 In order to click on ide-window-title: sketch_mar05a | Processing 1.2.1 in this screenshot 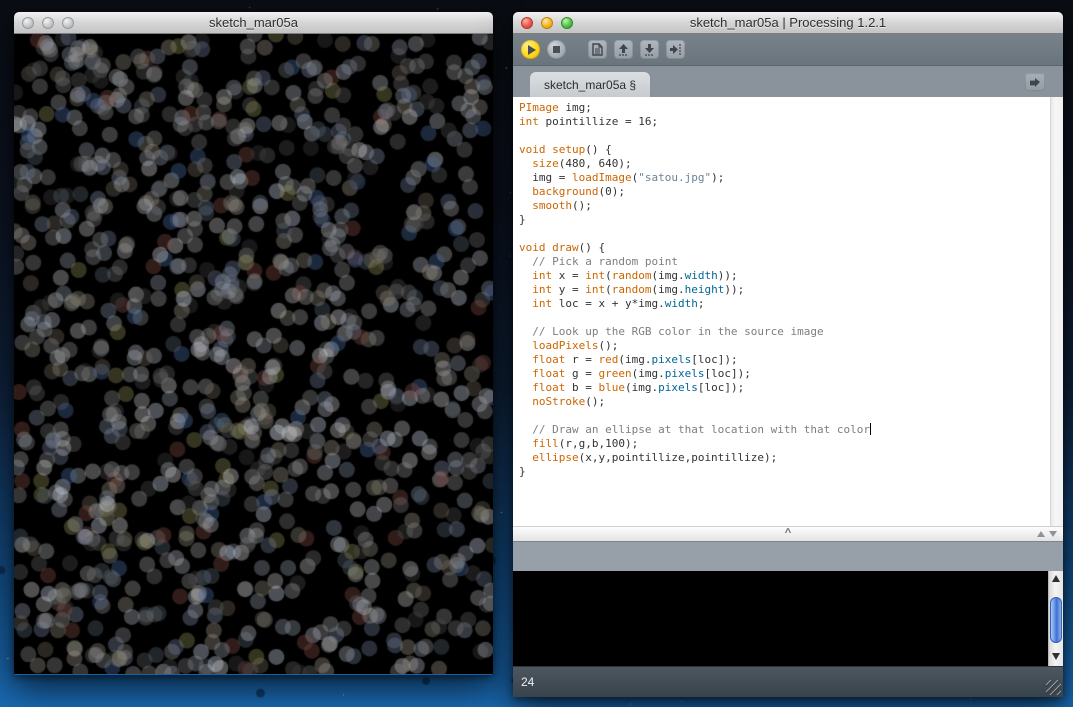, I will do `click(788, 22)`.